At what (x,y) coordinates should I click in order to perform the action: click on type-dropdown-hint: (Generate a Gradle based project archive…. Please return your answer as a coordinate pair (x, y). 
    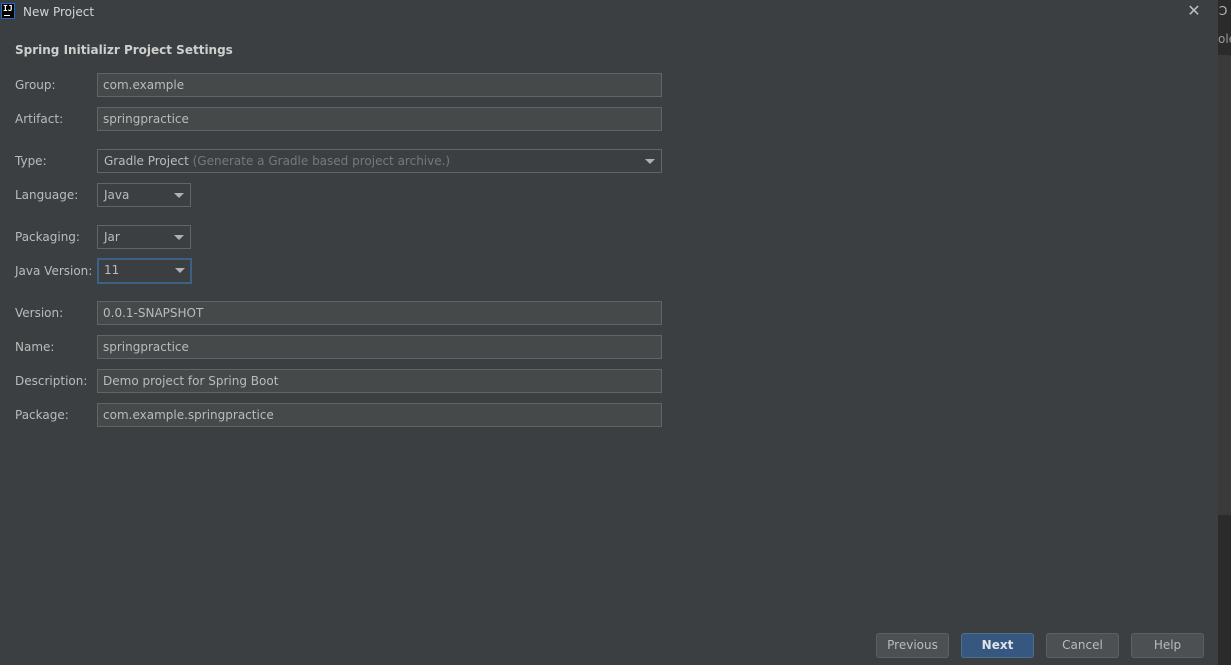
    Looking at the image, I should click on (321, 161).